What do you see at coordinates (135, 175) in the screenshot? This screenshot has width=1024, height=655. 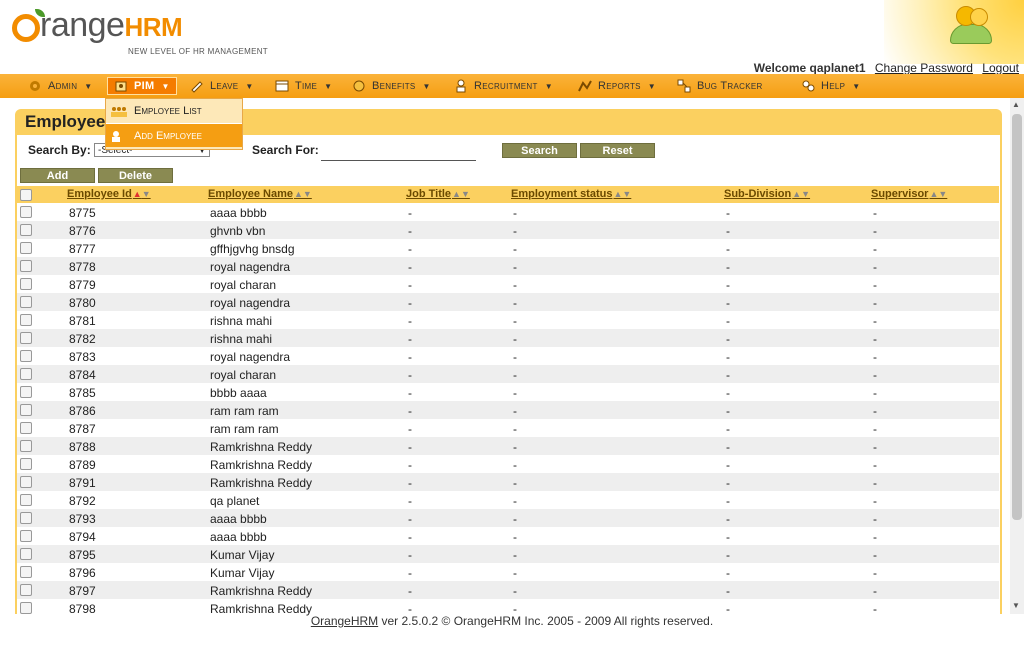 I see `delete-button: Delete` at bounding box center [135, 175].